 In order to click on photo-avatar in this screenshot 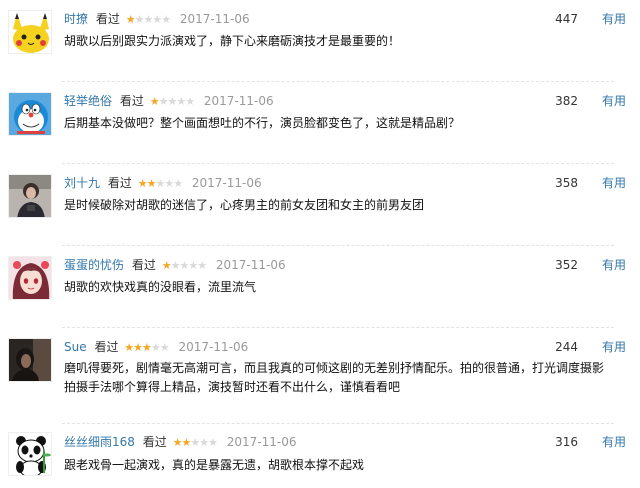, I will do `click(30, 196)`.